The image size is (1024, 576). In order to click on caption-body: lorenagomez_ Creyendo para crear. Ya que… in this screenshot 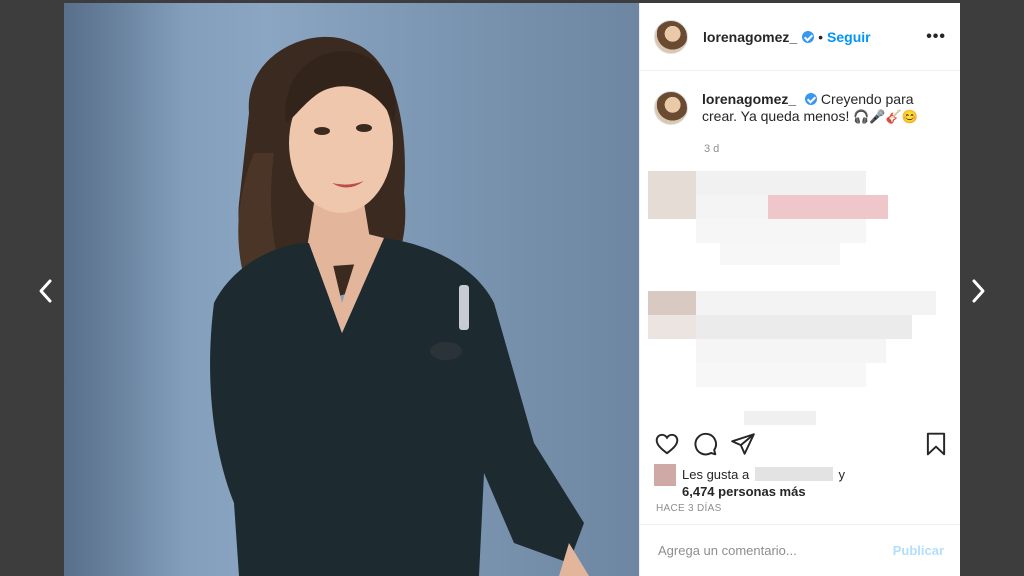, I will do `click(825, 108)`.